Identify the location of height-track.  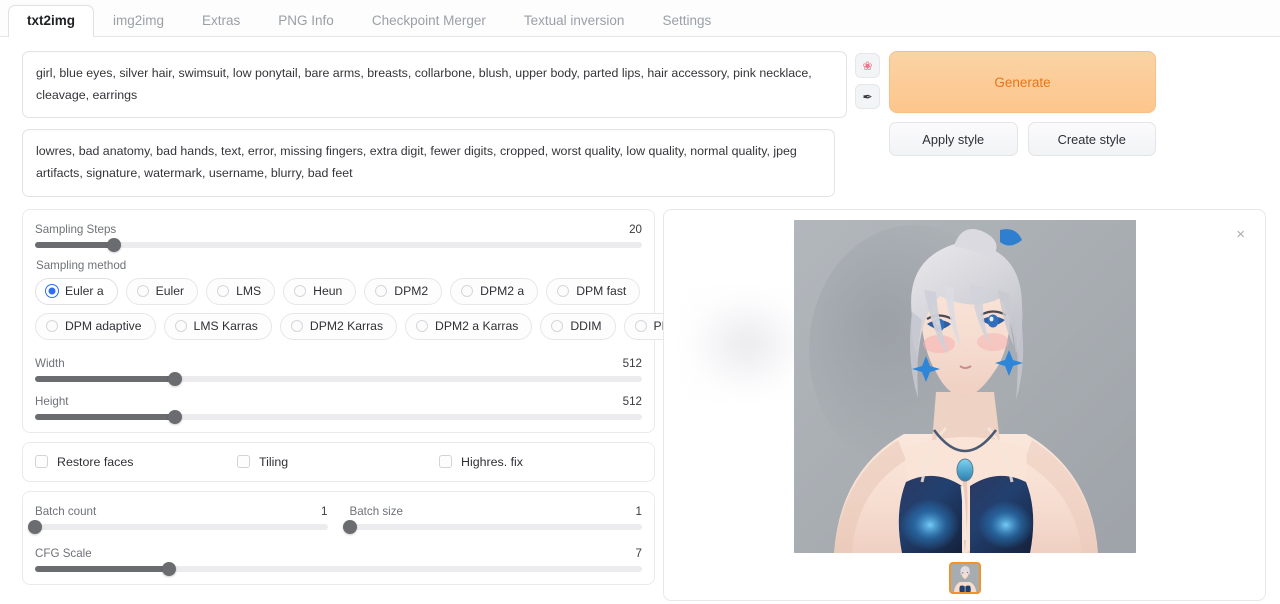
(338, 416).